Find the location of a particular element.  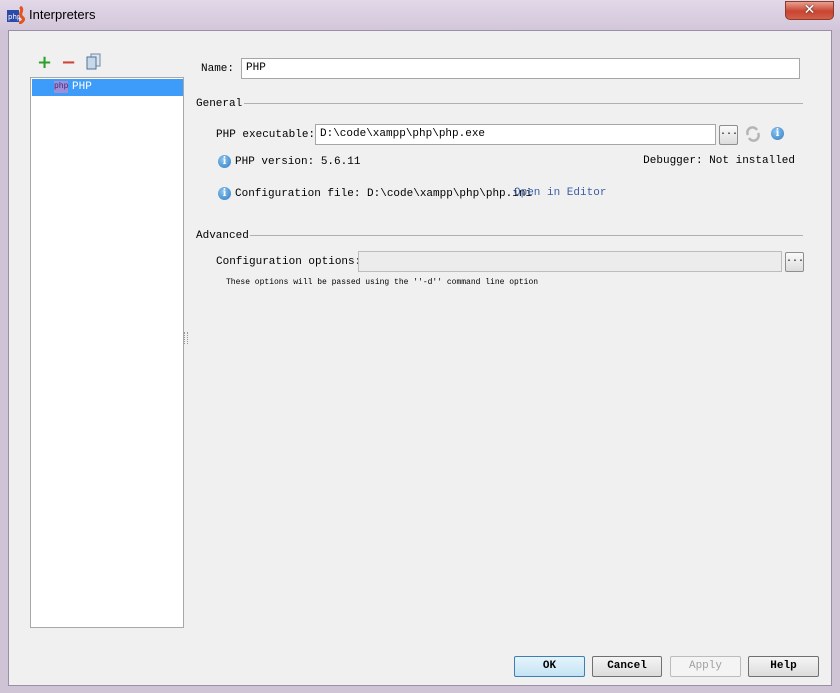

php-version-text: PHP version: 5.6.11 is located at coordinates (298, 162).